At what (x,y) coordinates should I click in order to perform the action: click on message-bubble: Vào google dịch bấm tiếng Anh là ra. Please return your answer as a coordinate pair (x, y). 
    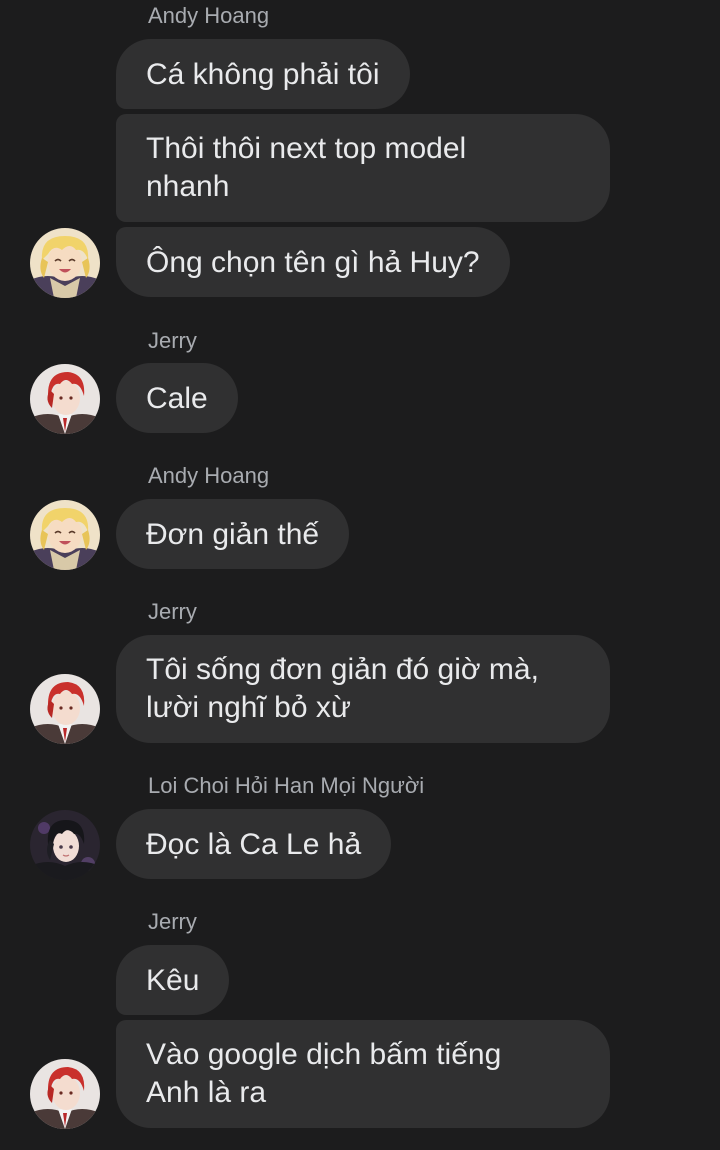
    Looking at the image, I should click on (363, 1074).